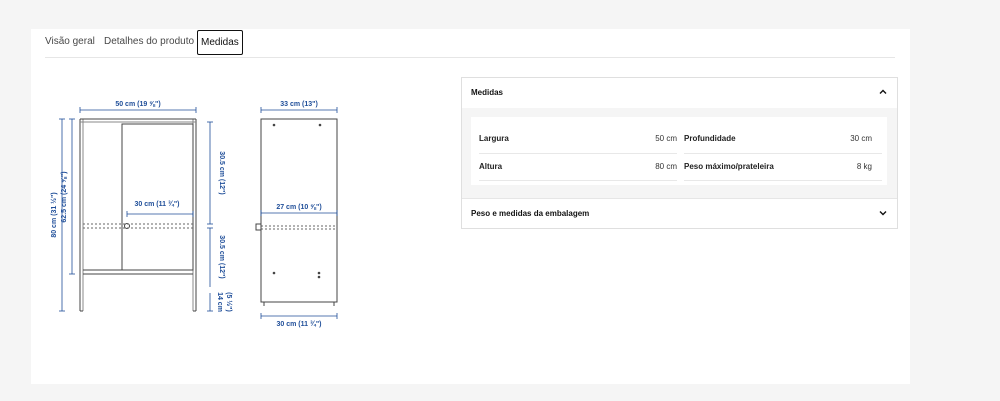 Image resolution: width=1000 pixels, height=401 pixels. Describe the element at coordinates (864, 166) in the screenshot. I see `measure-value-max-weight-shelf: 8 kg` at that location.